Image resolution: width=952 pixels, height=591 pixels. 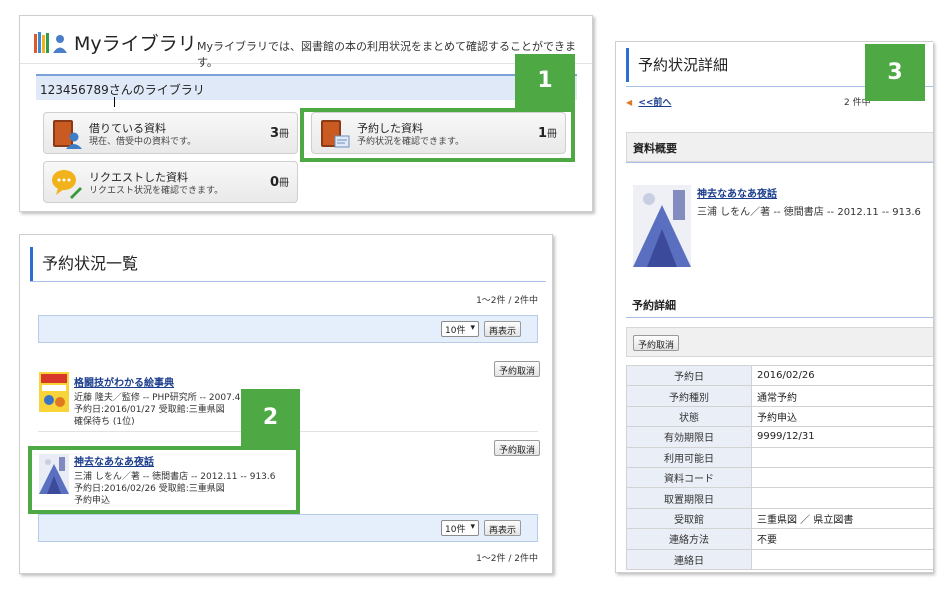 What do you see at coordinates (779, 342) in the screenshot?
I see `cancel-band: 予約取消` at bounding box center [779, 342].